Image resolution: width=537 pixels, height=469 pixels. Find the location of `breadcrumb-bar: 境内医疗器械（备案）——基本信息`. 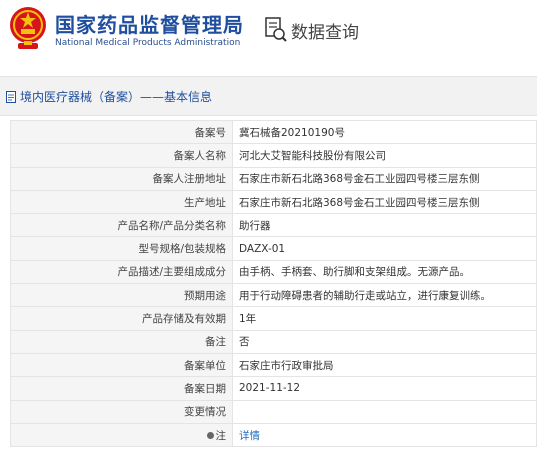

breadcrumb-bar: 境内医疗器械（备案）——基本信息 is located at coordinates (268, 96).